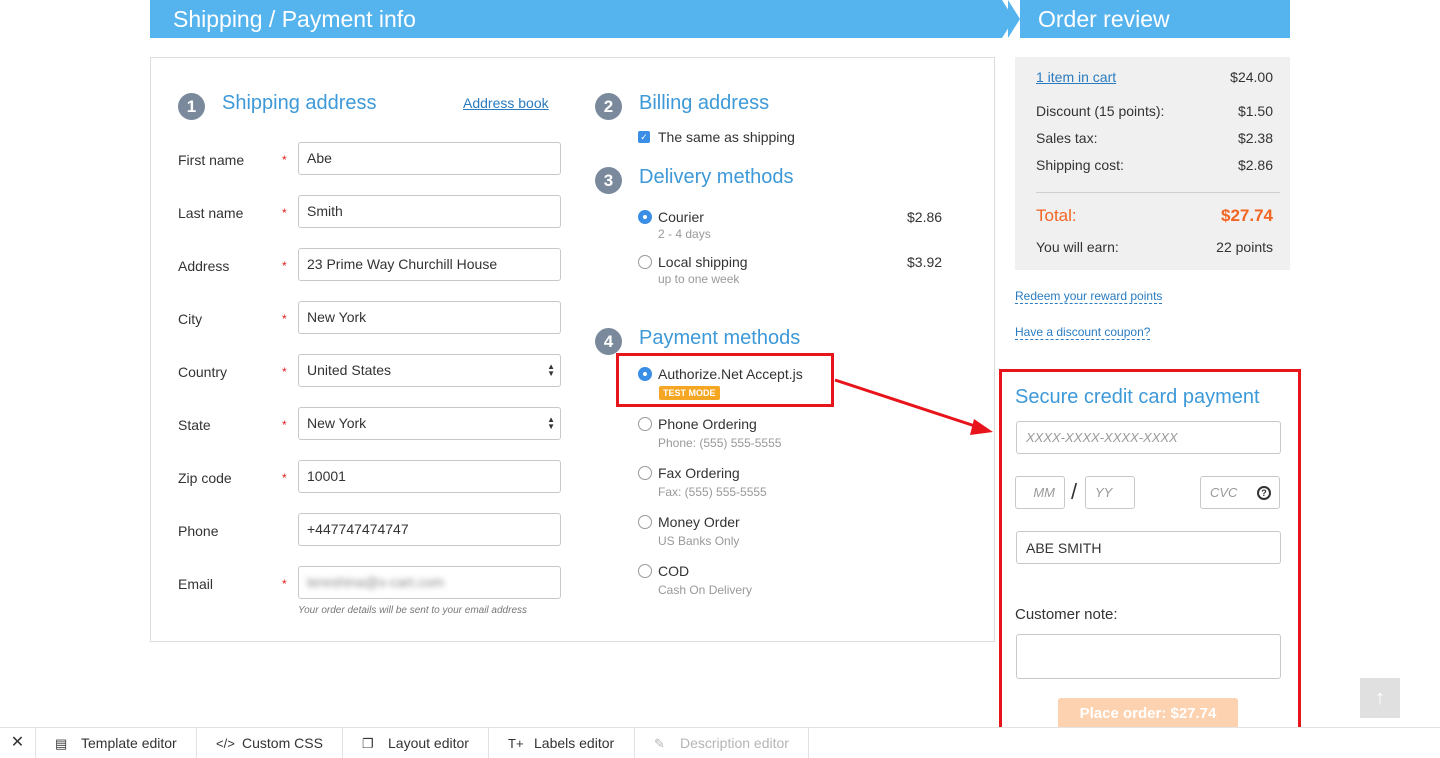 Image resolution: width=1440 pixels, height=758 pixels. I want to click on summary-divider, so click(1158, 192).